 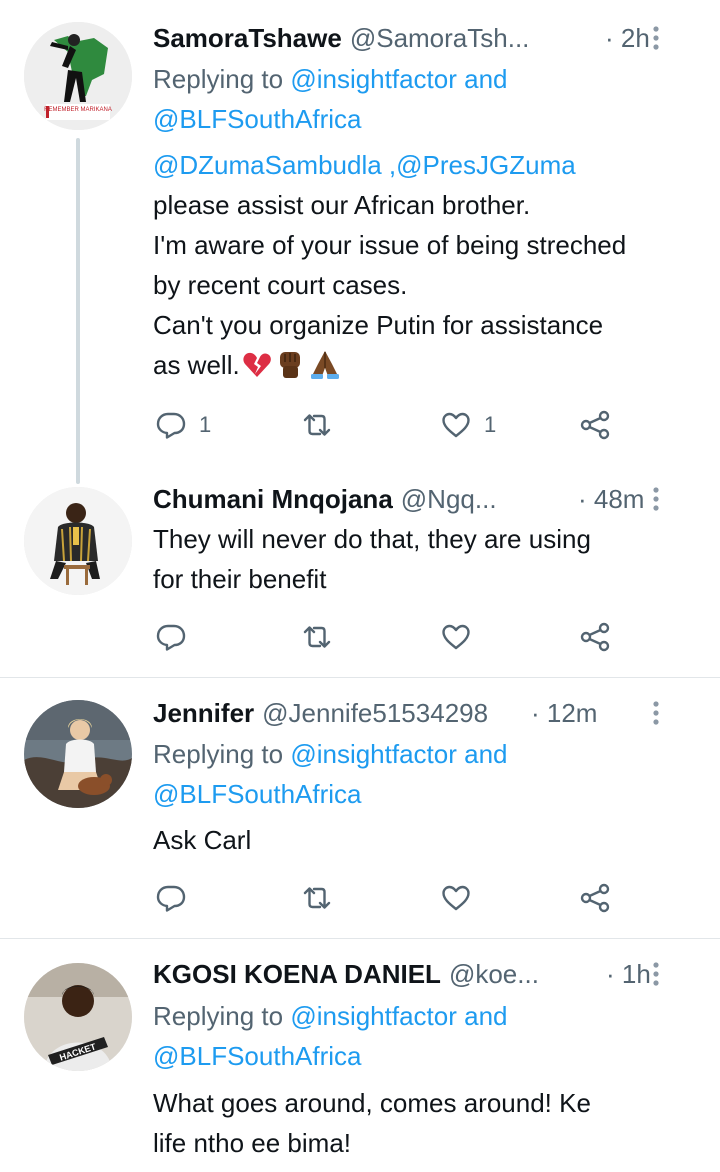 What do you see at coordinates (196, 365) in the screenshot?
I see `tweet-body-line: as well.` at bounding box center [196, 365].